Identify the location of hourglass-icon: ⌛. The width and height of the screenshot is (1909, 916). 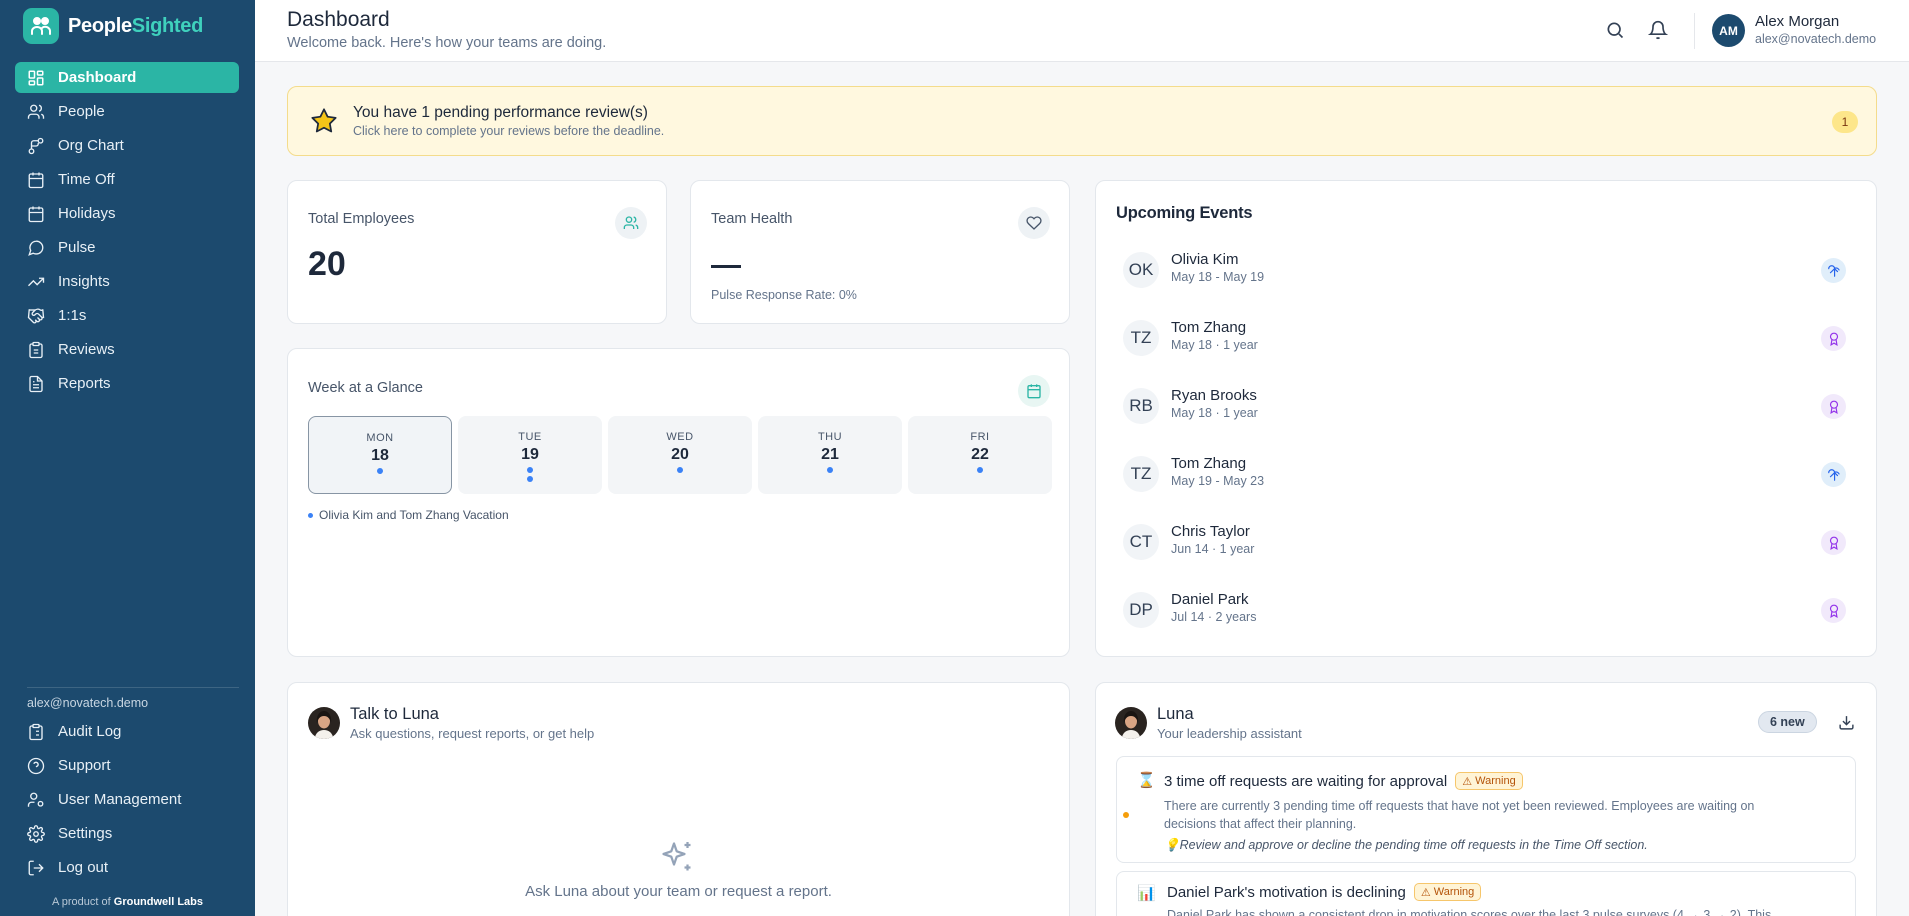
(1146, 780).